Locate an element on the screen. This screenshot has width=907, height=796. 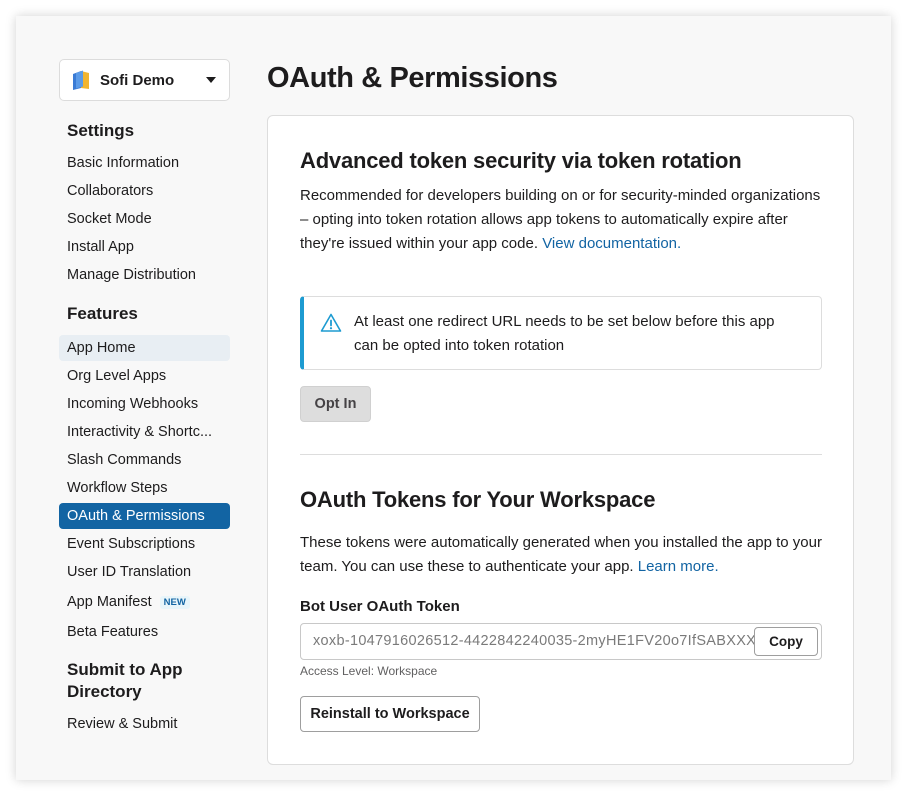
sidebar-item-basic-information: Basic Information is located at coordinates (144, 163).